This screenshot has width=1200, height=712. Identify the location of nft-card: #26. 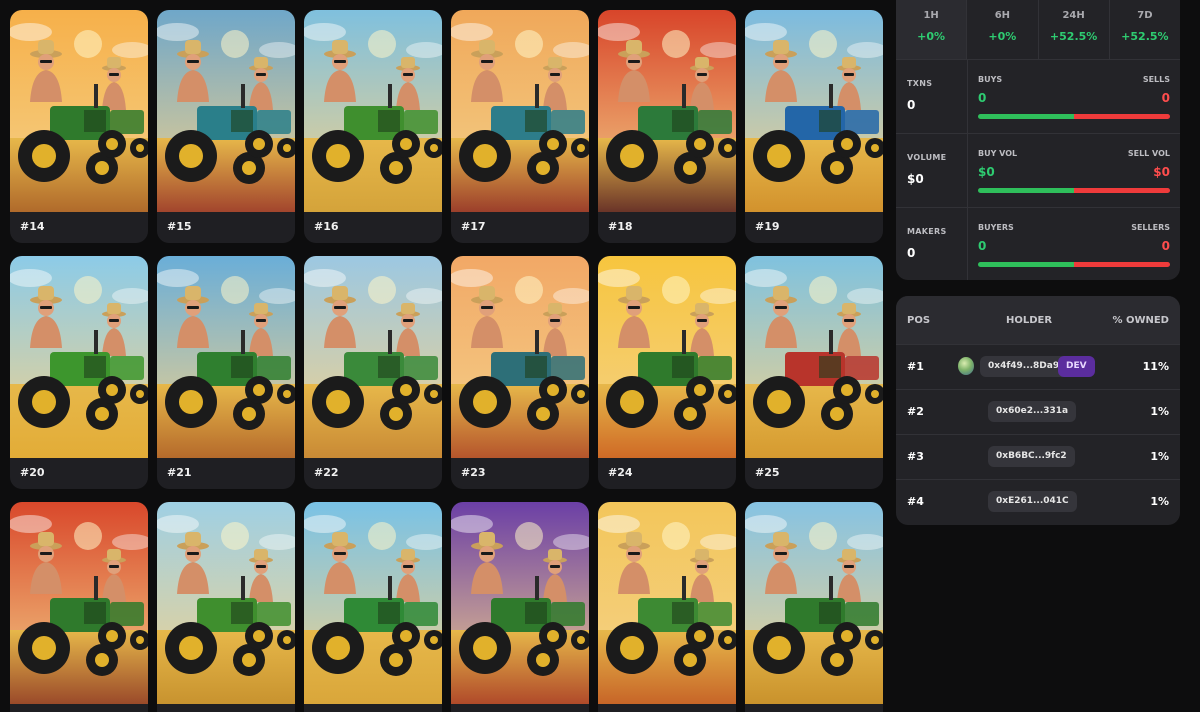
(79, 607).